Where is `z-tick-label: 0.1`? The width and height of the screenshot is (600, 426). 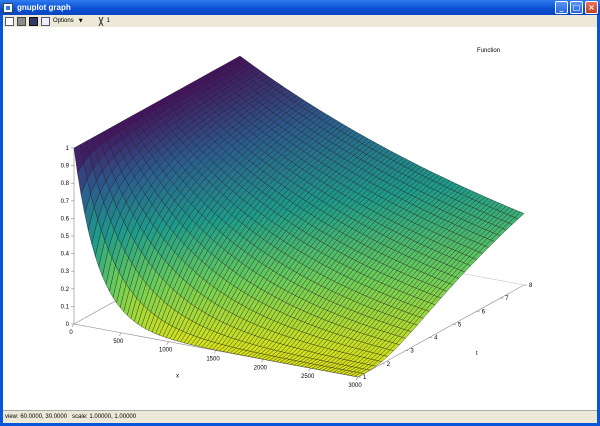 z-tick-label: 0.1 is located at coordinates (65, 307).